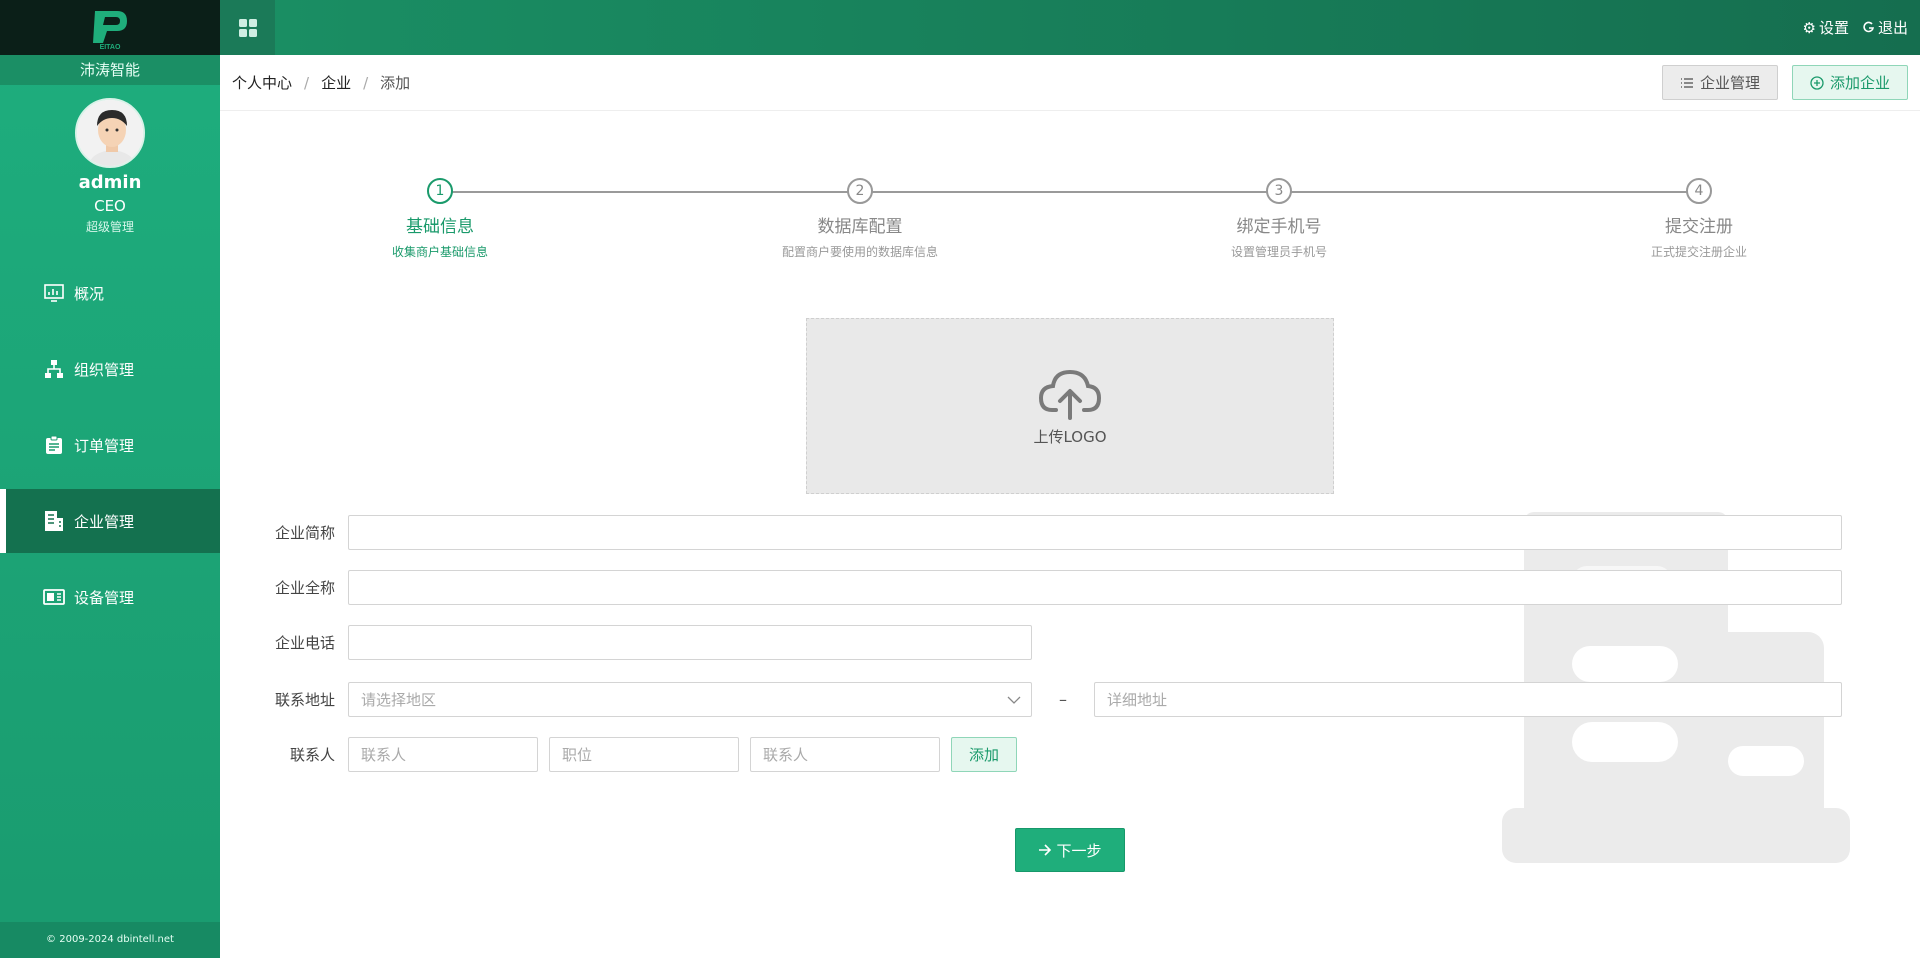 The width and height of the screenshot is (1920, 958). I want to click on sidebar-item-org: 组织管理, so click(110, 369).